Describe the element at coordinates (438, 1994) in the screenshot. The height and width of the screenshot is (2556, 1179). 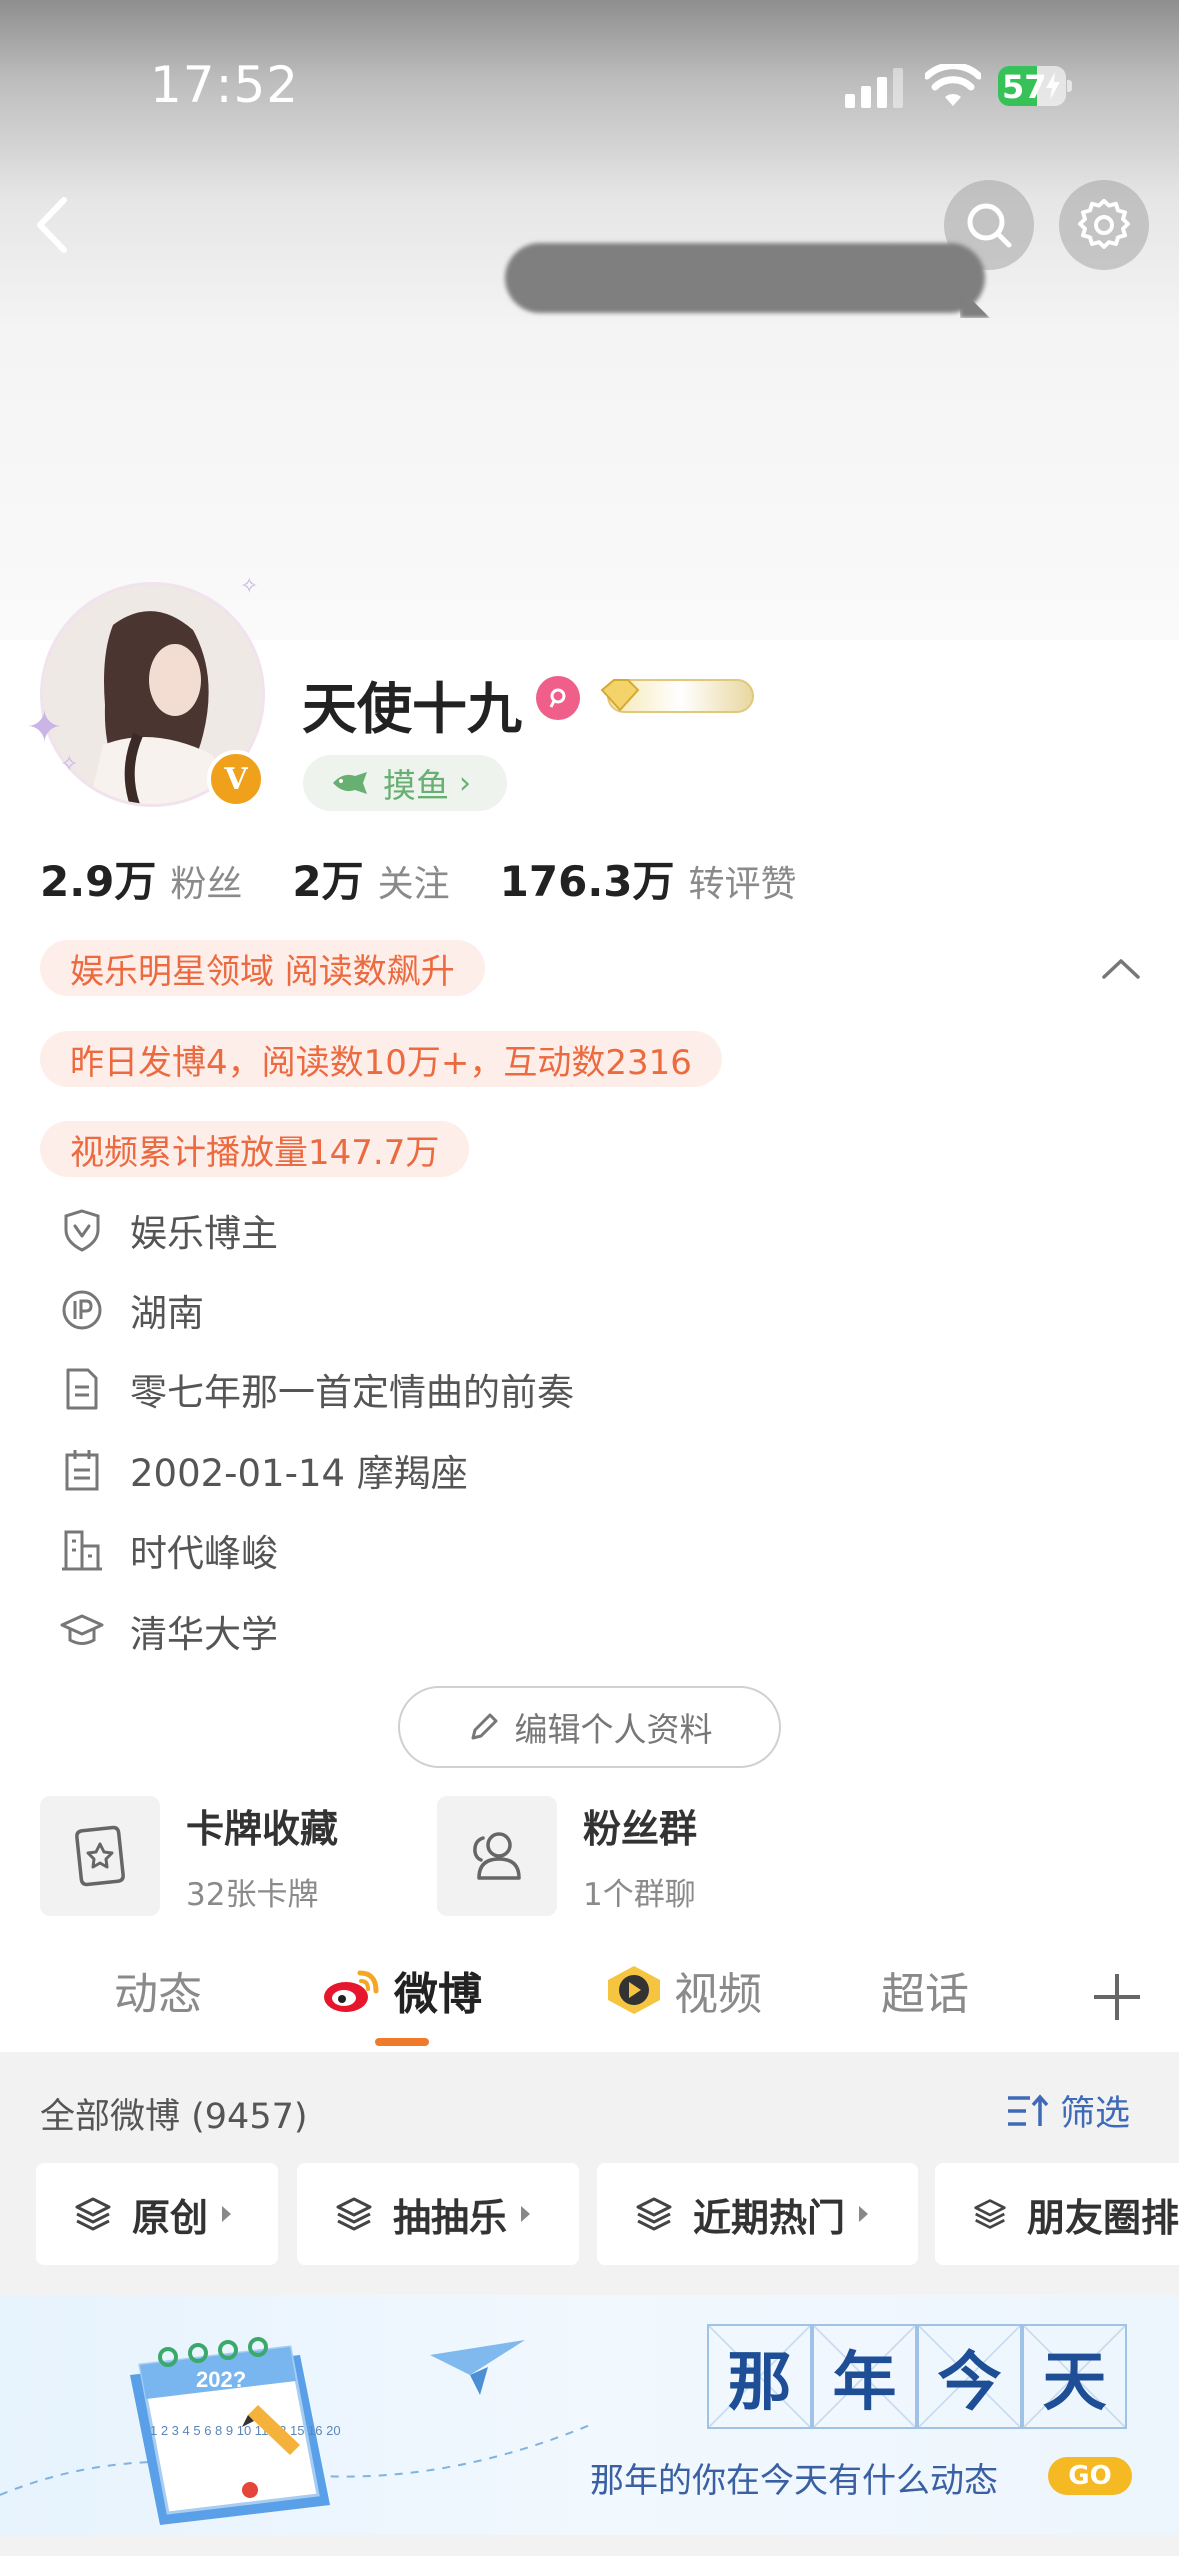
I see `tab-label: 微博` at that location.